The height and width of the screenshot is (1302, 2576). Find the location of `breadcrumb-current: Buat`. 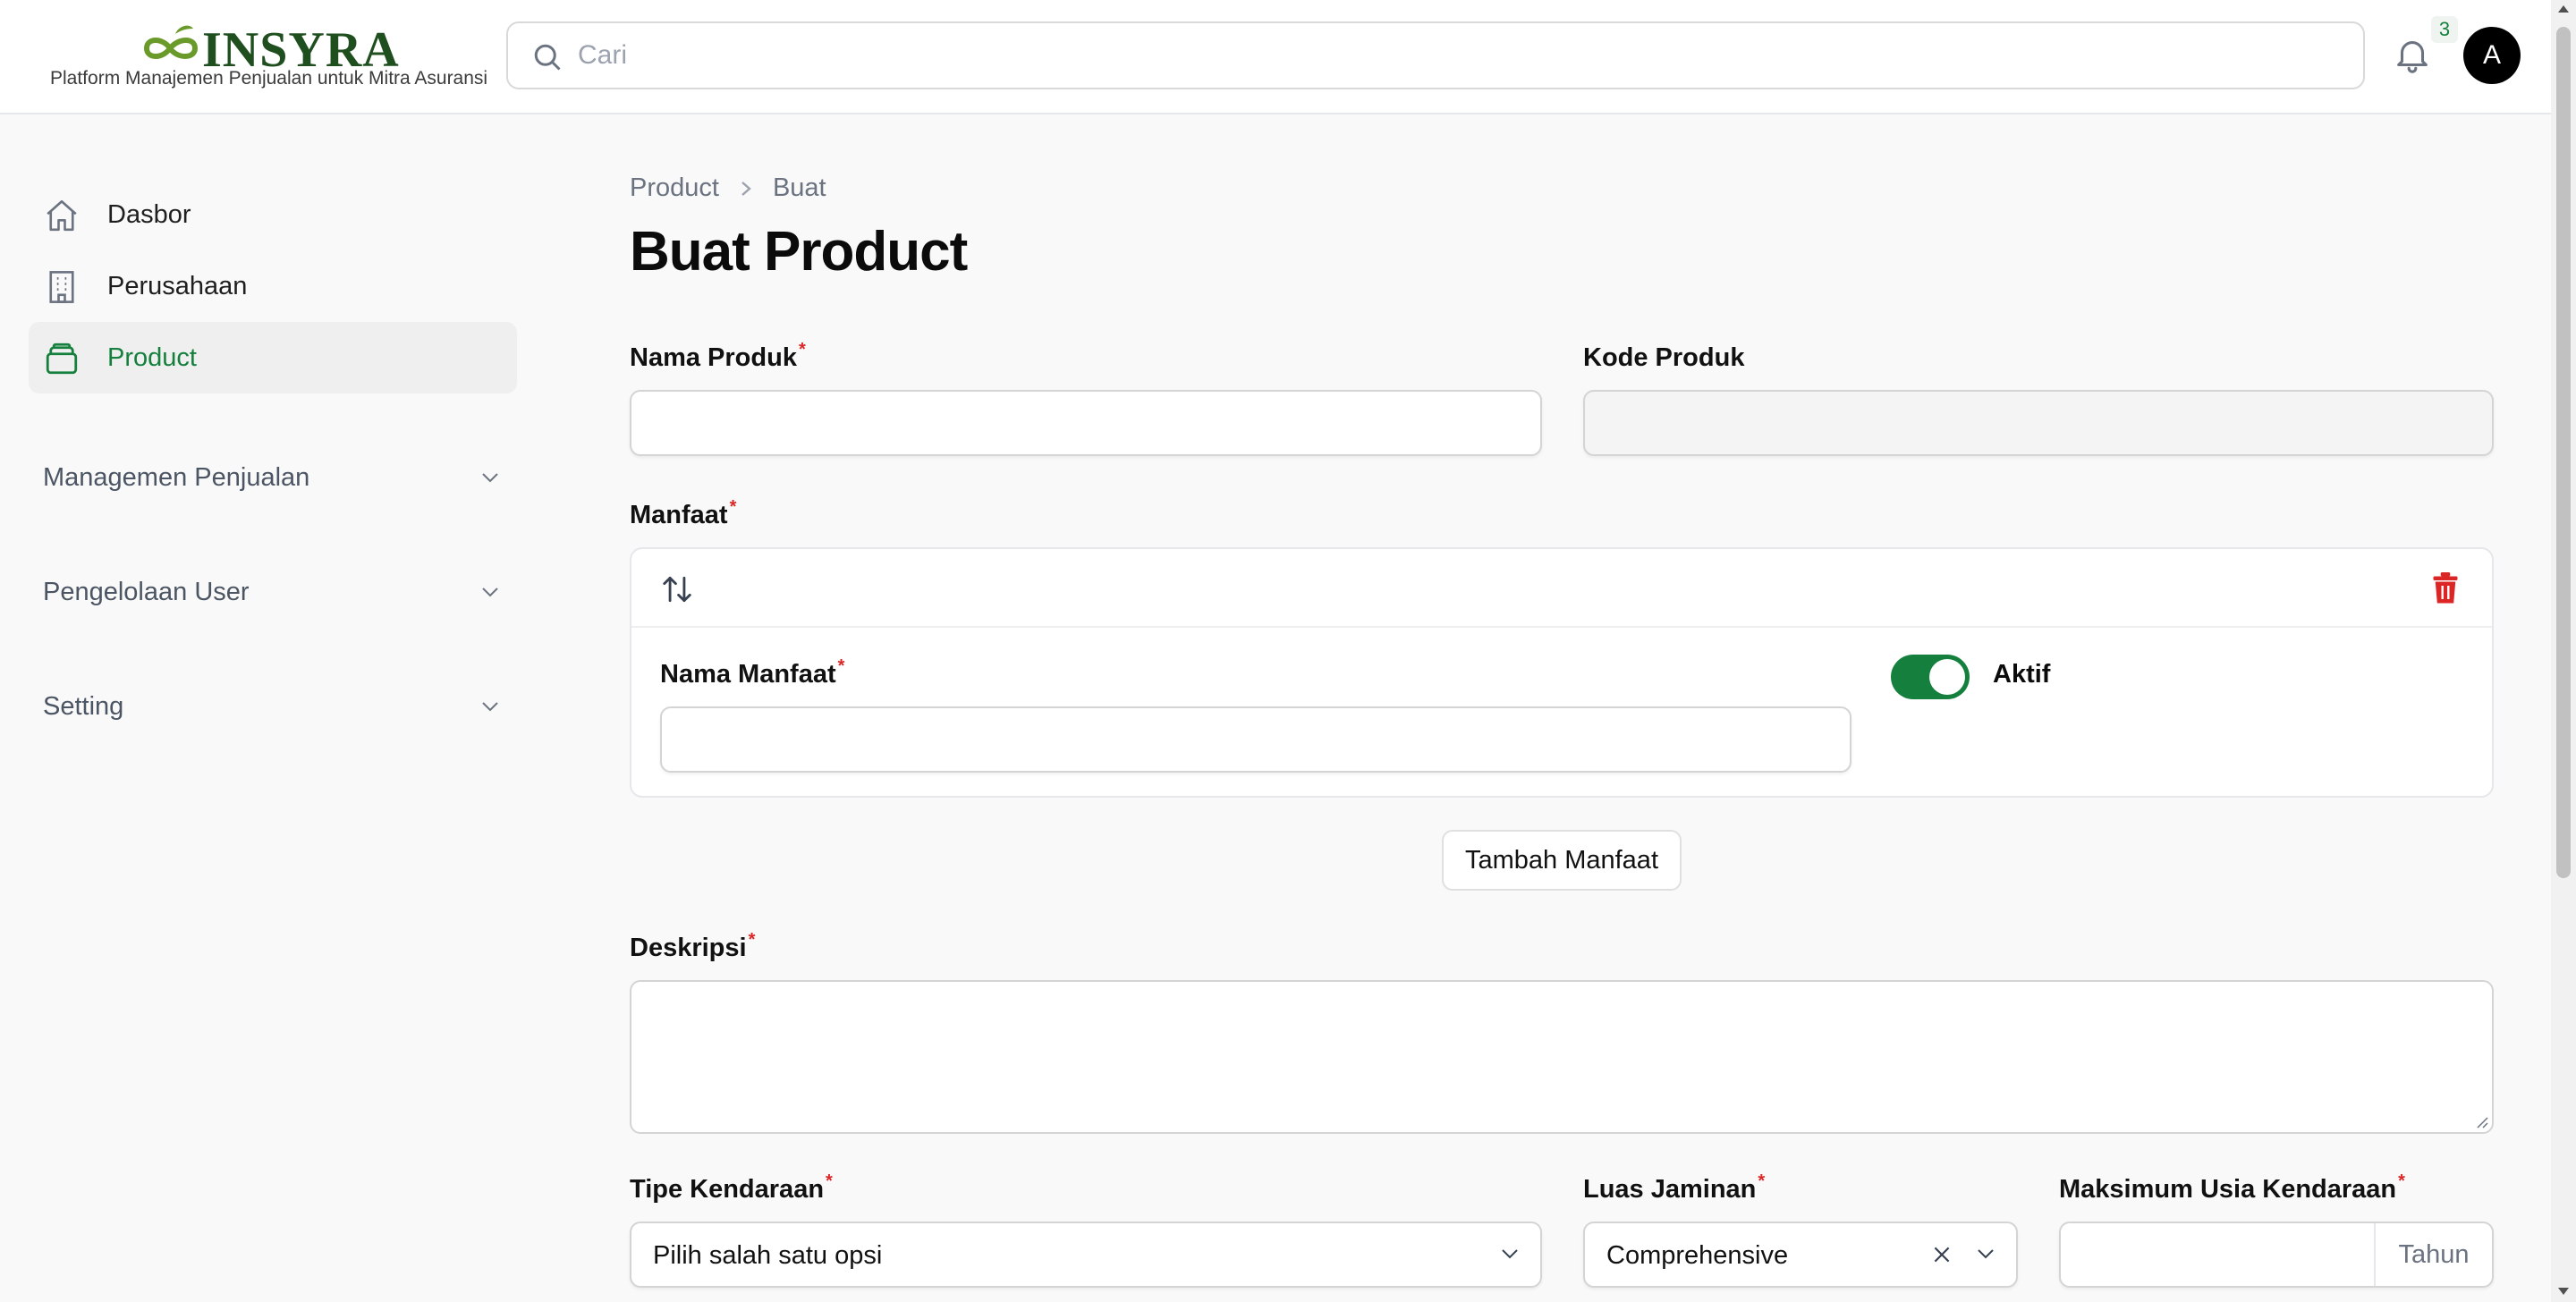

breadcrumb-current: Buat is located at coordinates (799, 187).